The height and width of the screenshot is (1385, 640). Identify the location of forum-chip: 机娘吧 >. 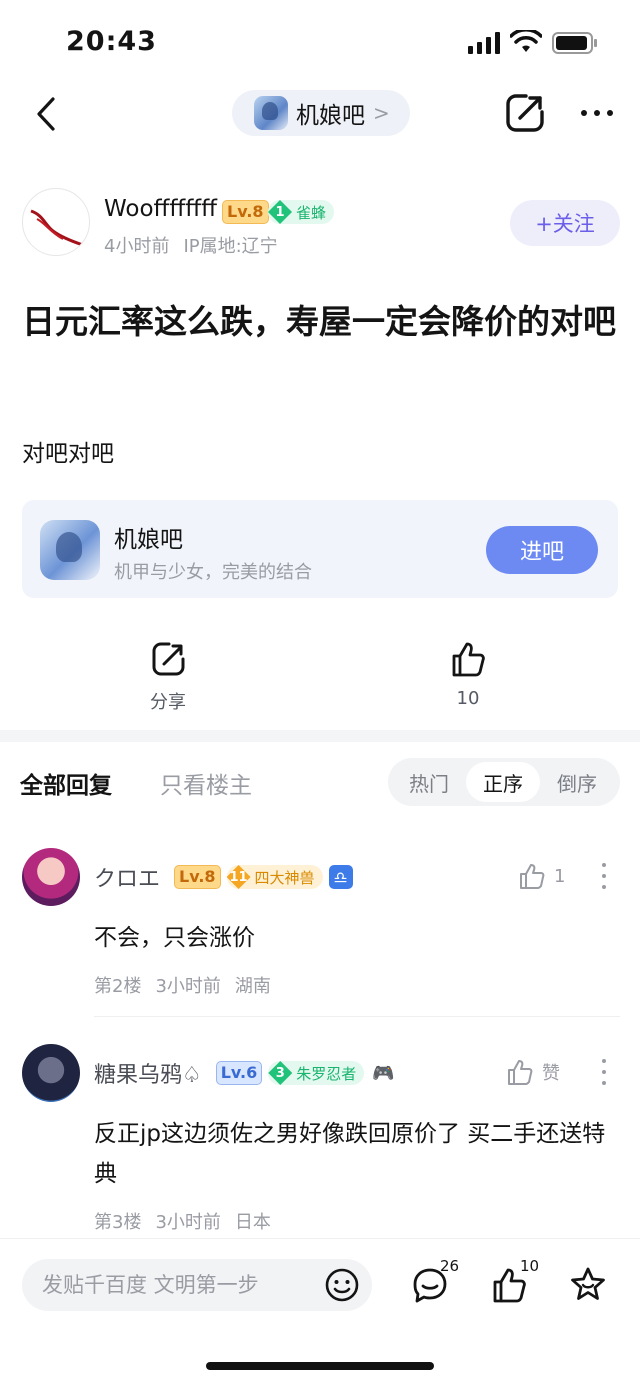
(321, 113).